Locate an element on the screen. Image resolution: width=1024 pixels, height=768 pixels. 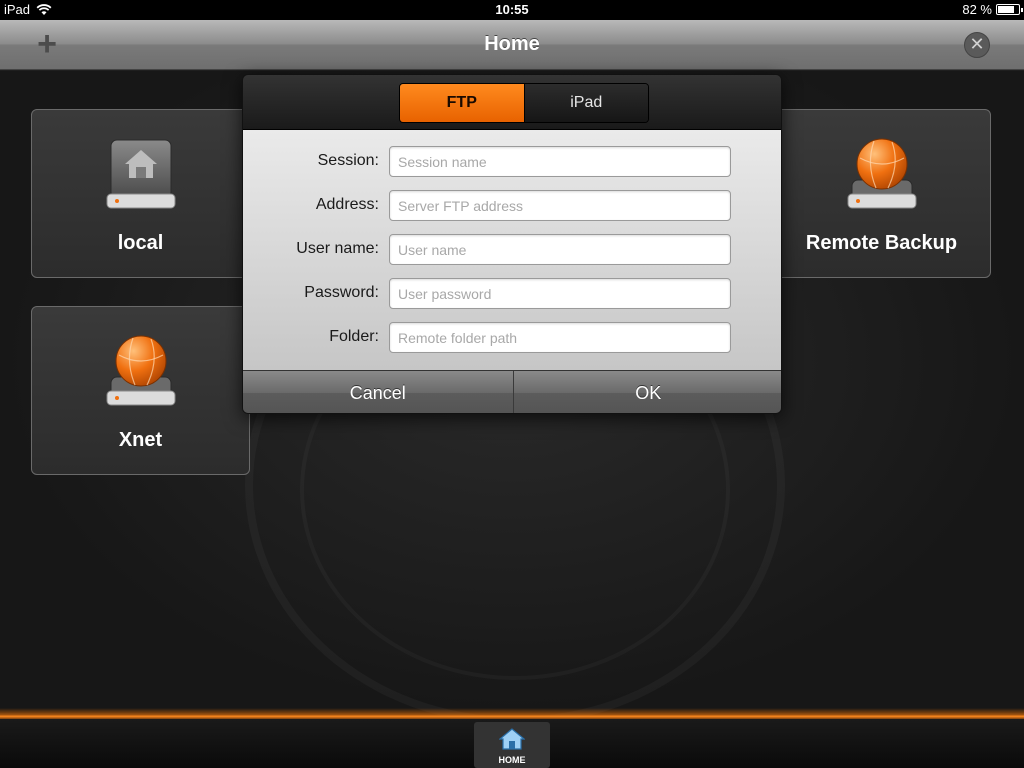
tab-home: HOME is located at coordinates (512, 745).